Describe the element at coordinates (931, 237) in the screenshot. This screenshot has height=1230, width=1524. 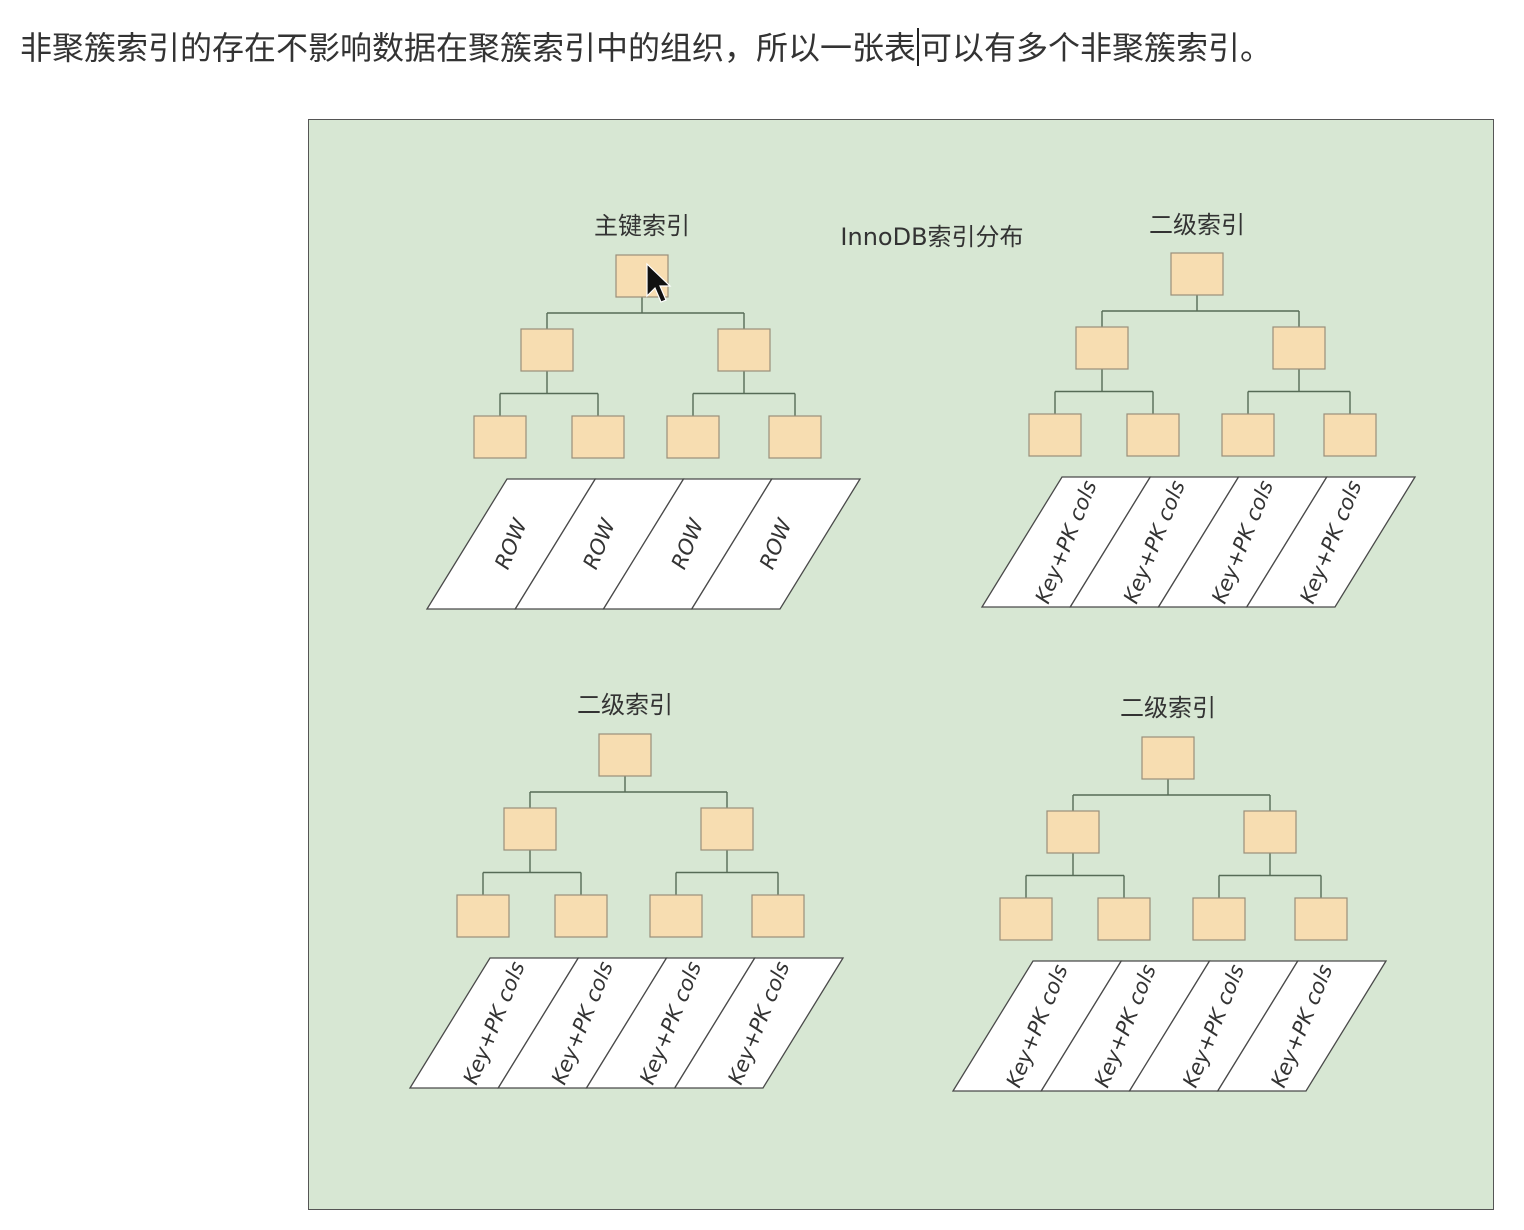
I see `diagram-title: InnoDB索引分布` at that location.